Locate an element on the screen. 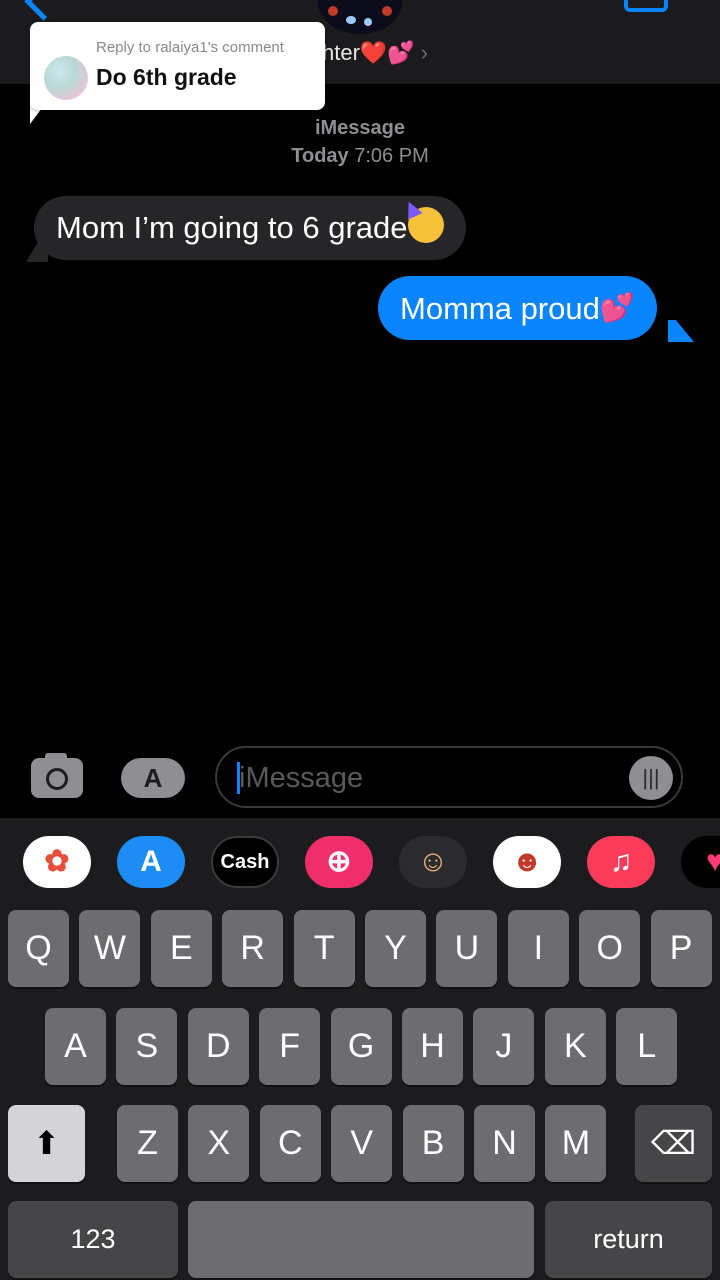  key-p: P is located at coordinates (681, 948).